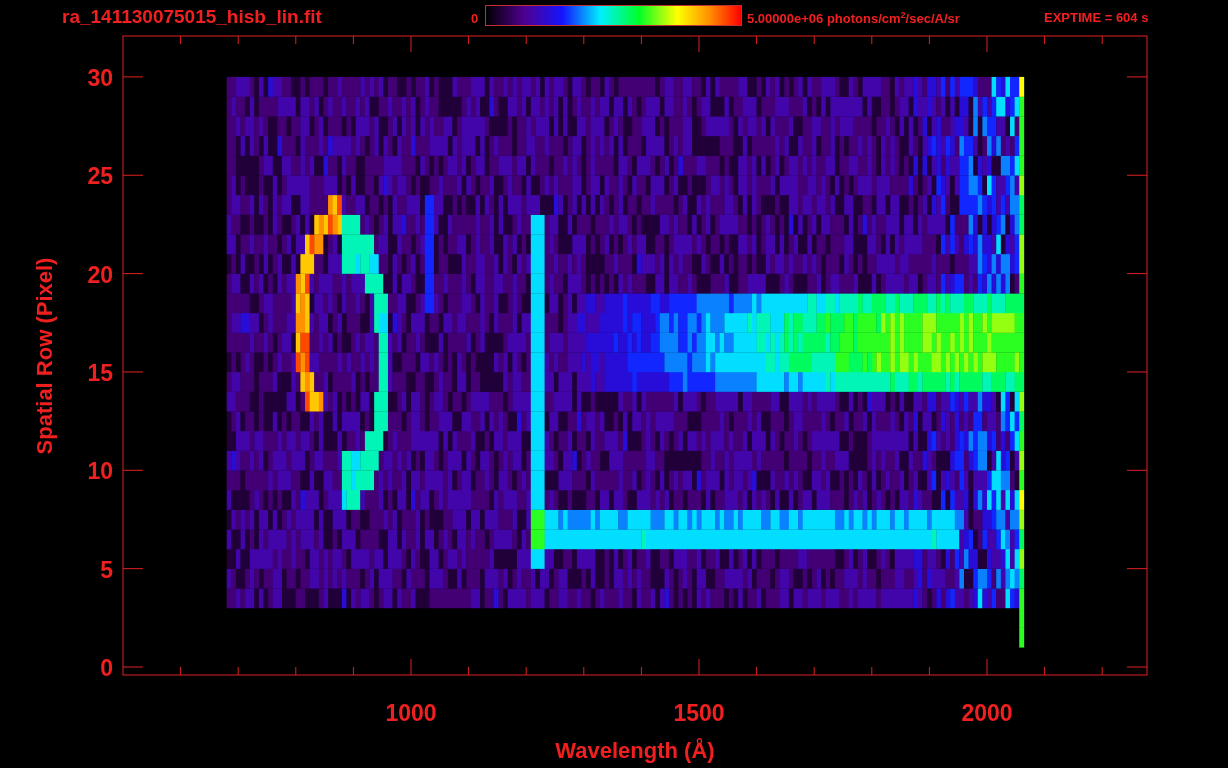  What do you see at coordinates (44, 356) in the screenshot?
I see `y-axis-label: Spatial Row (Pixel)` at bounding box center [44, 356].